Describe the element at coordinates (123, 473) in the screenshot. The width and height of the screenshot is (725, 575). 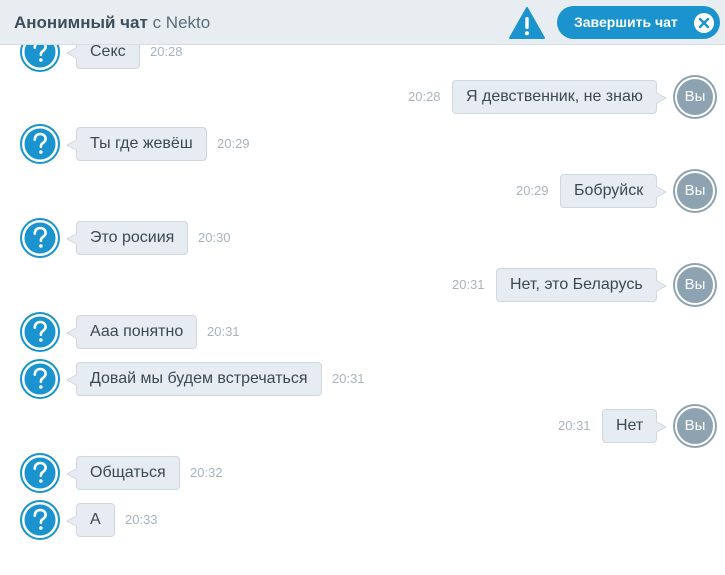
I see `stranger-message-bubble: Общаться` at that location.